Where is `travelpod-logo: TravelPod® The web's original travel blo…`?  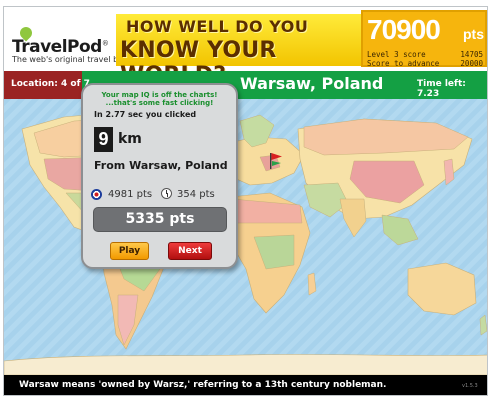
travelpod-logo: TravelPod® The web's original travel blo… is located at coordinates (72, 50).